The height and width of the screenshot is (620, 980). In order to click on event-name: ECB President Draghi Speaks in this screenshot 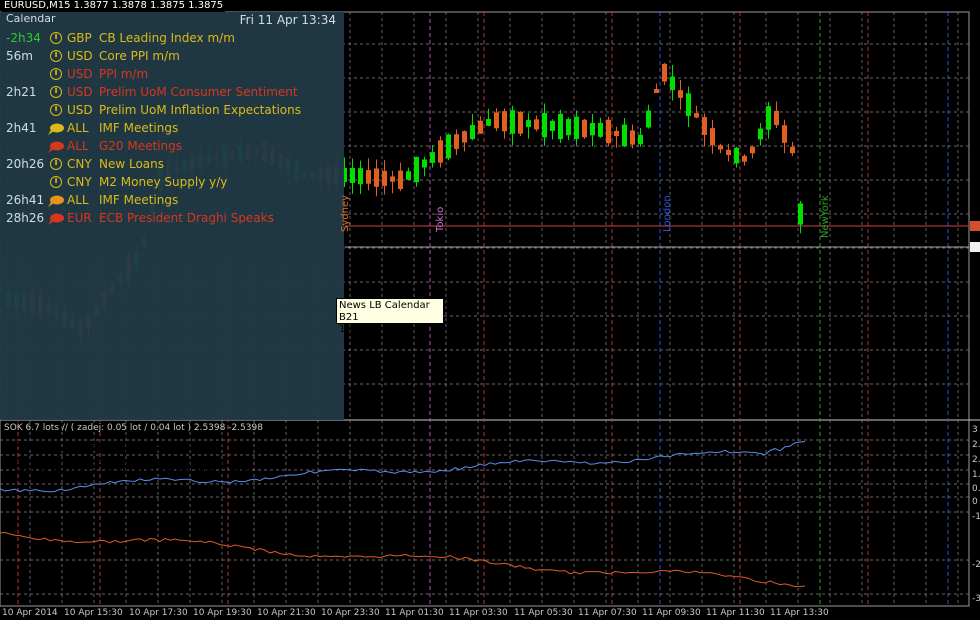, I will do `click(186, 218)`.